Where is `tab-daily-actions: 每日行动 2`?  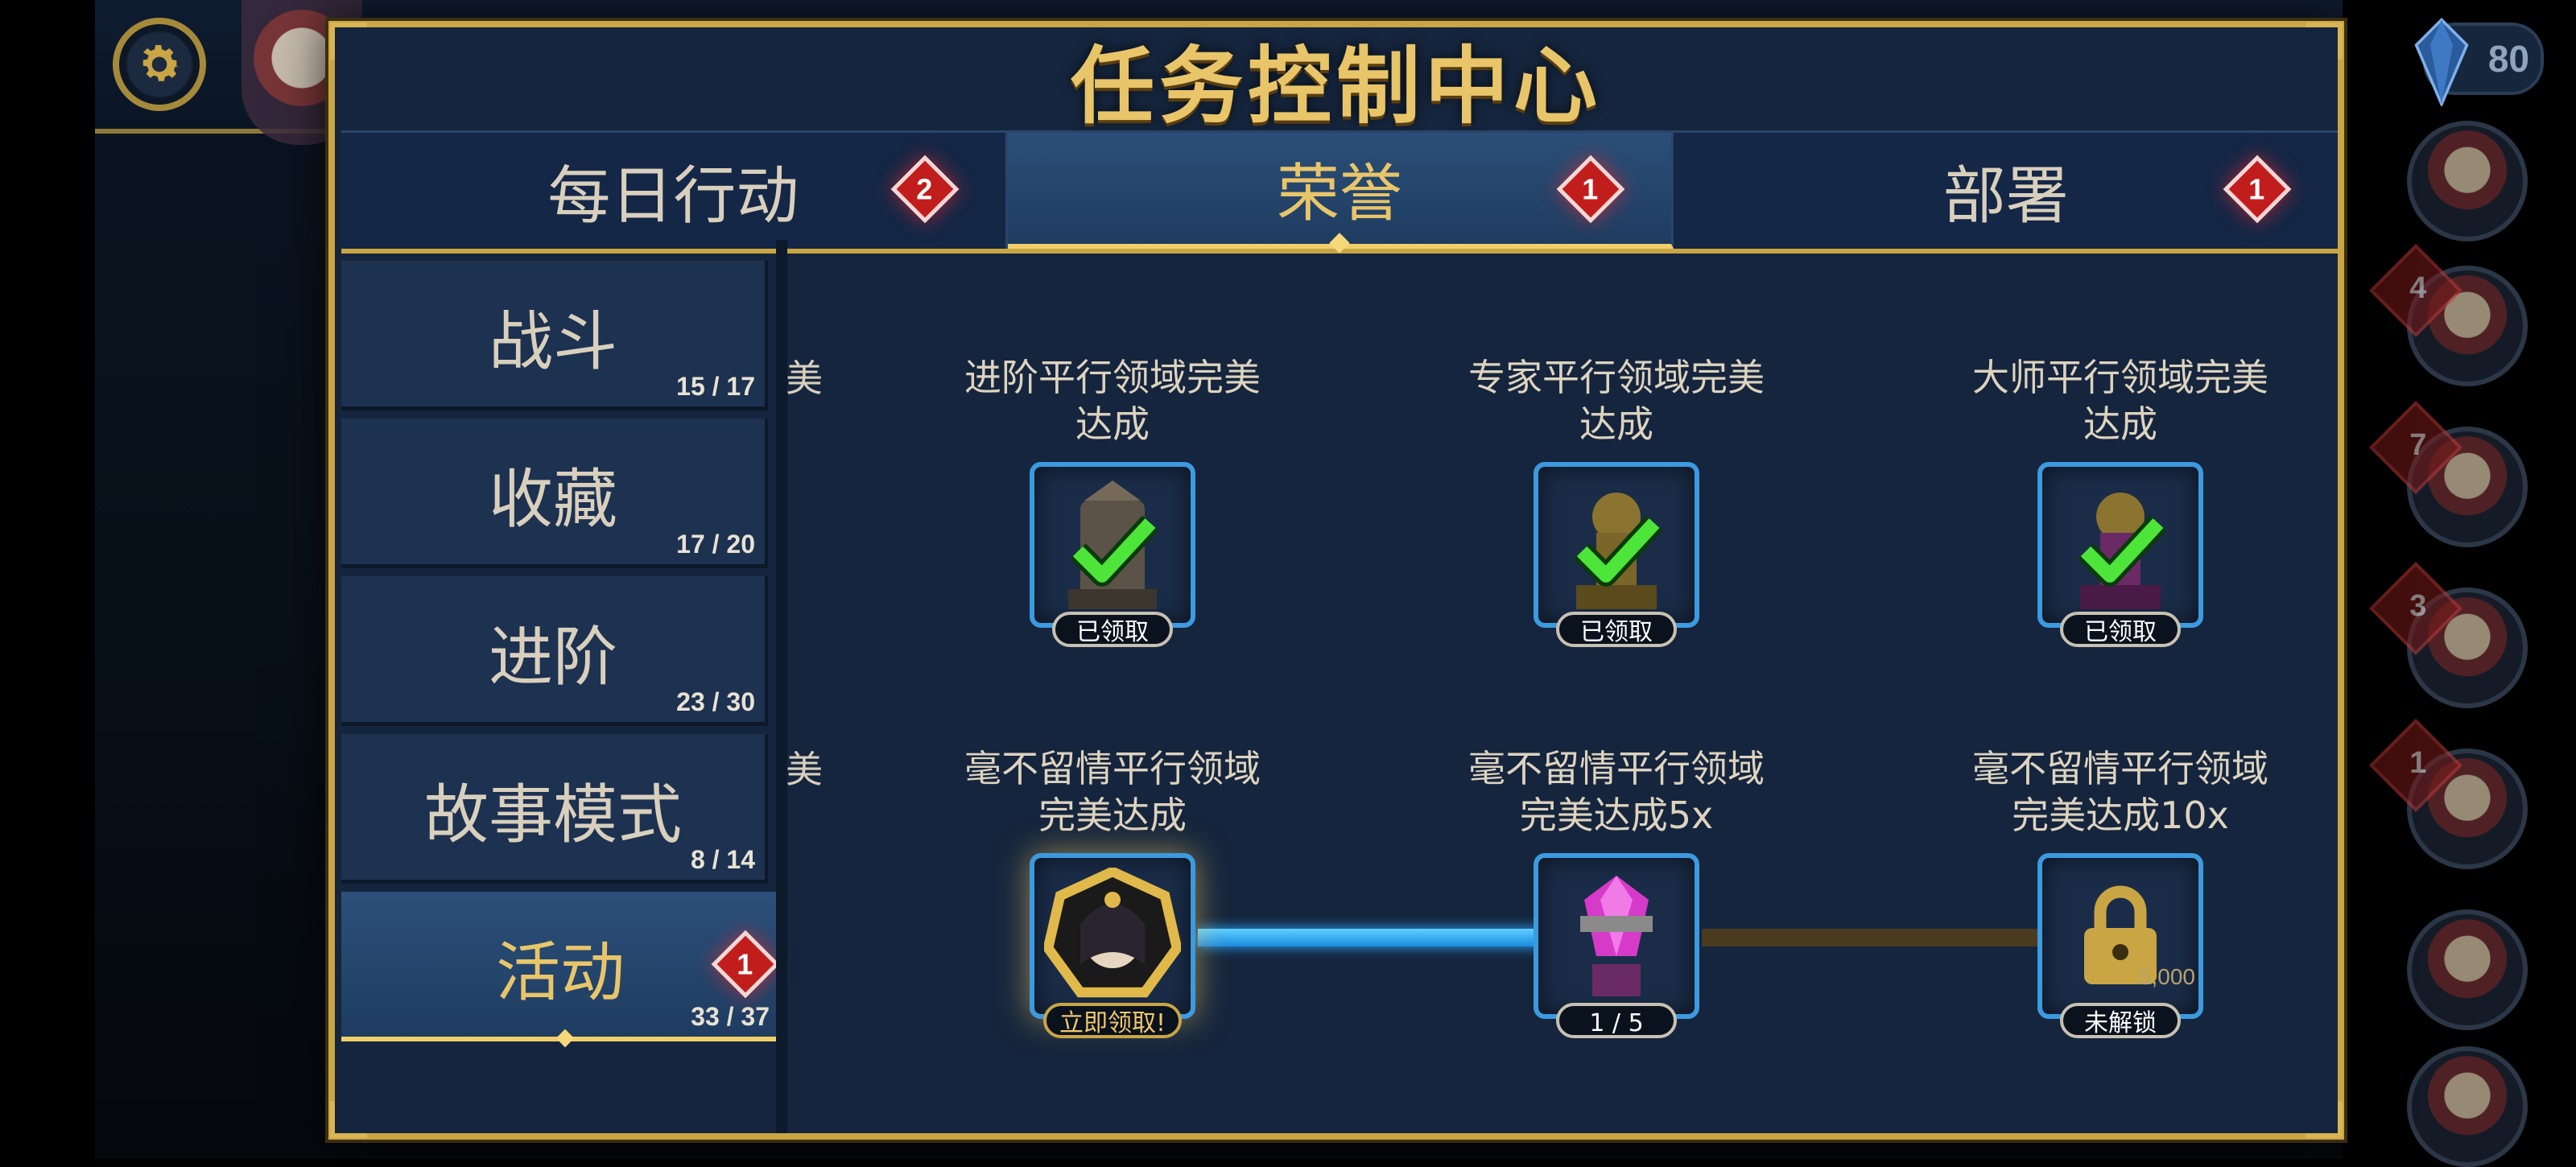 tab-daily-actions: 每日行动 2 is located at coordinates (674, 191).